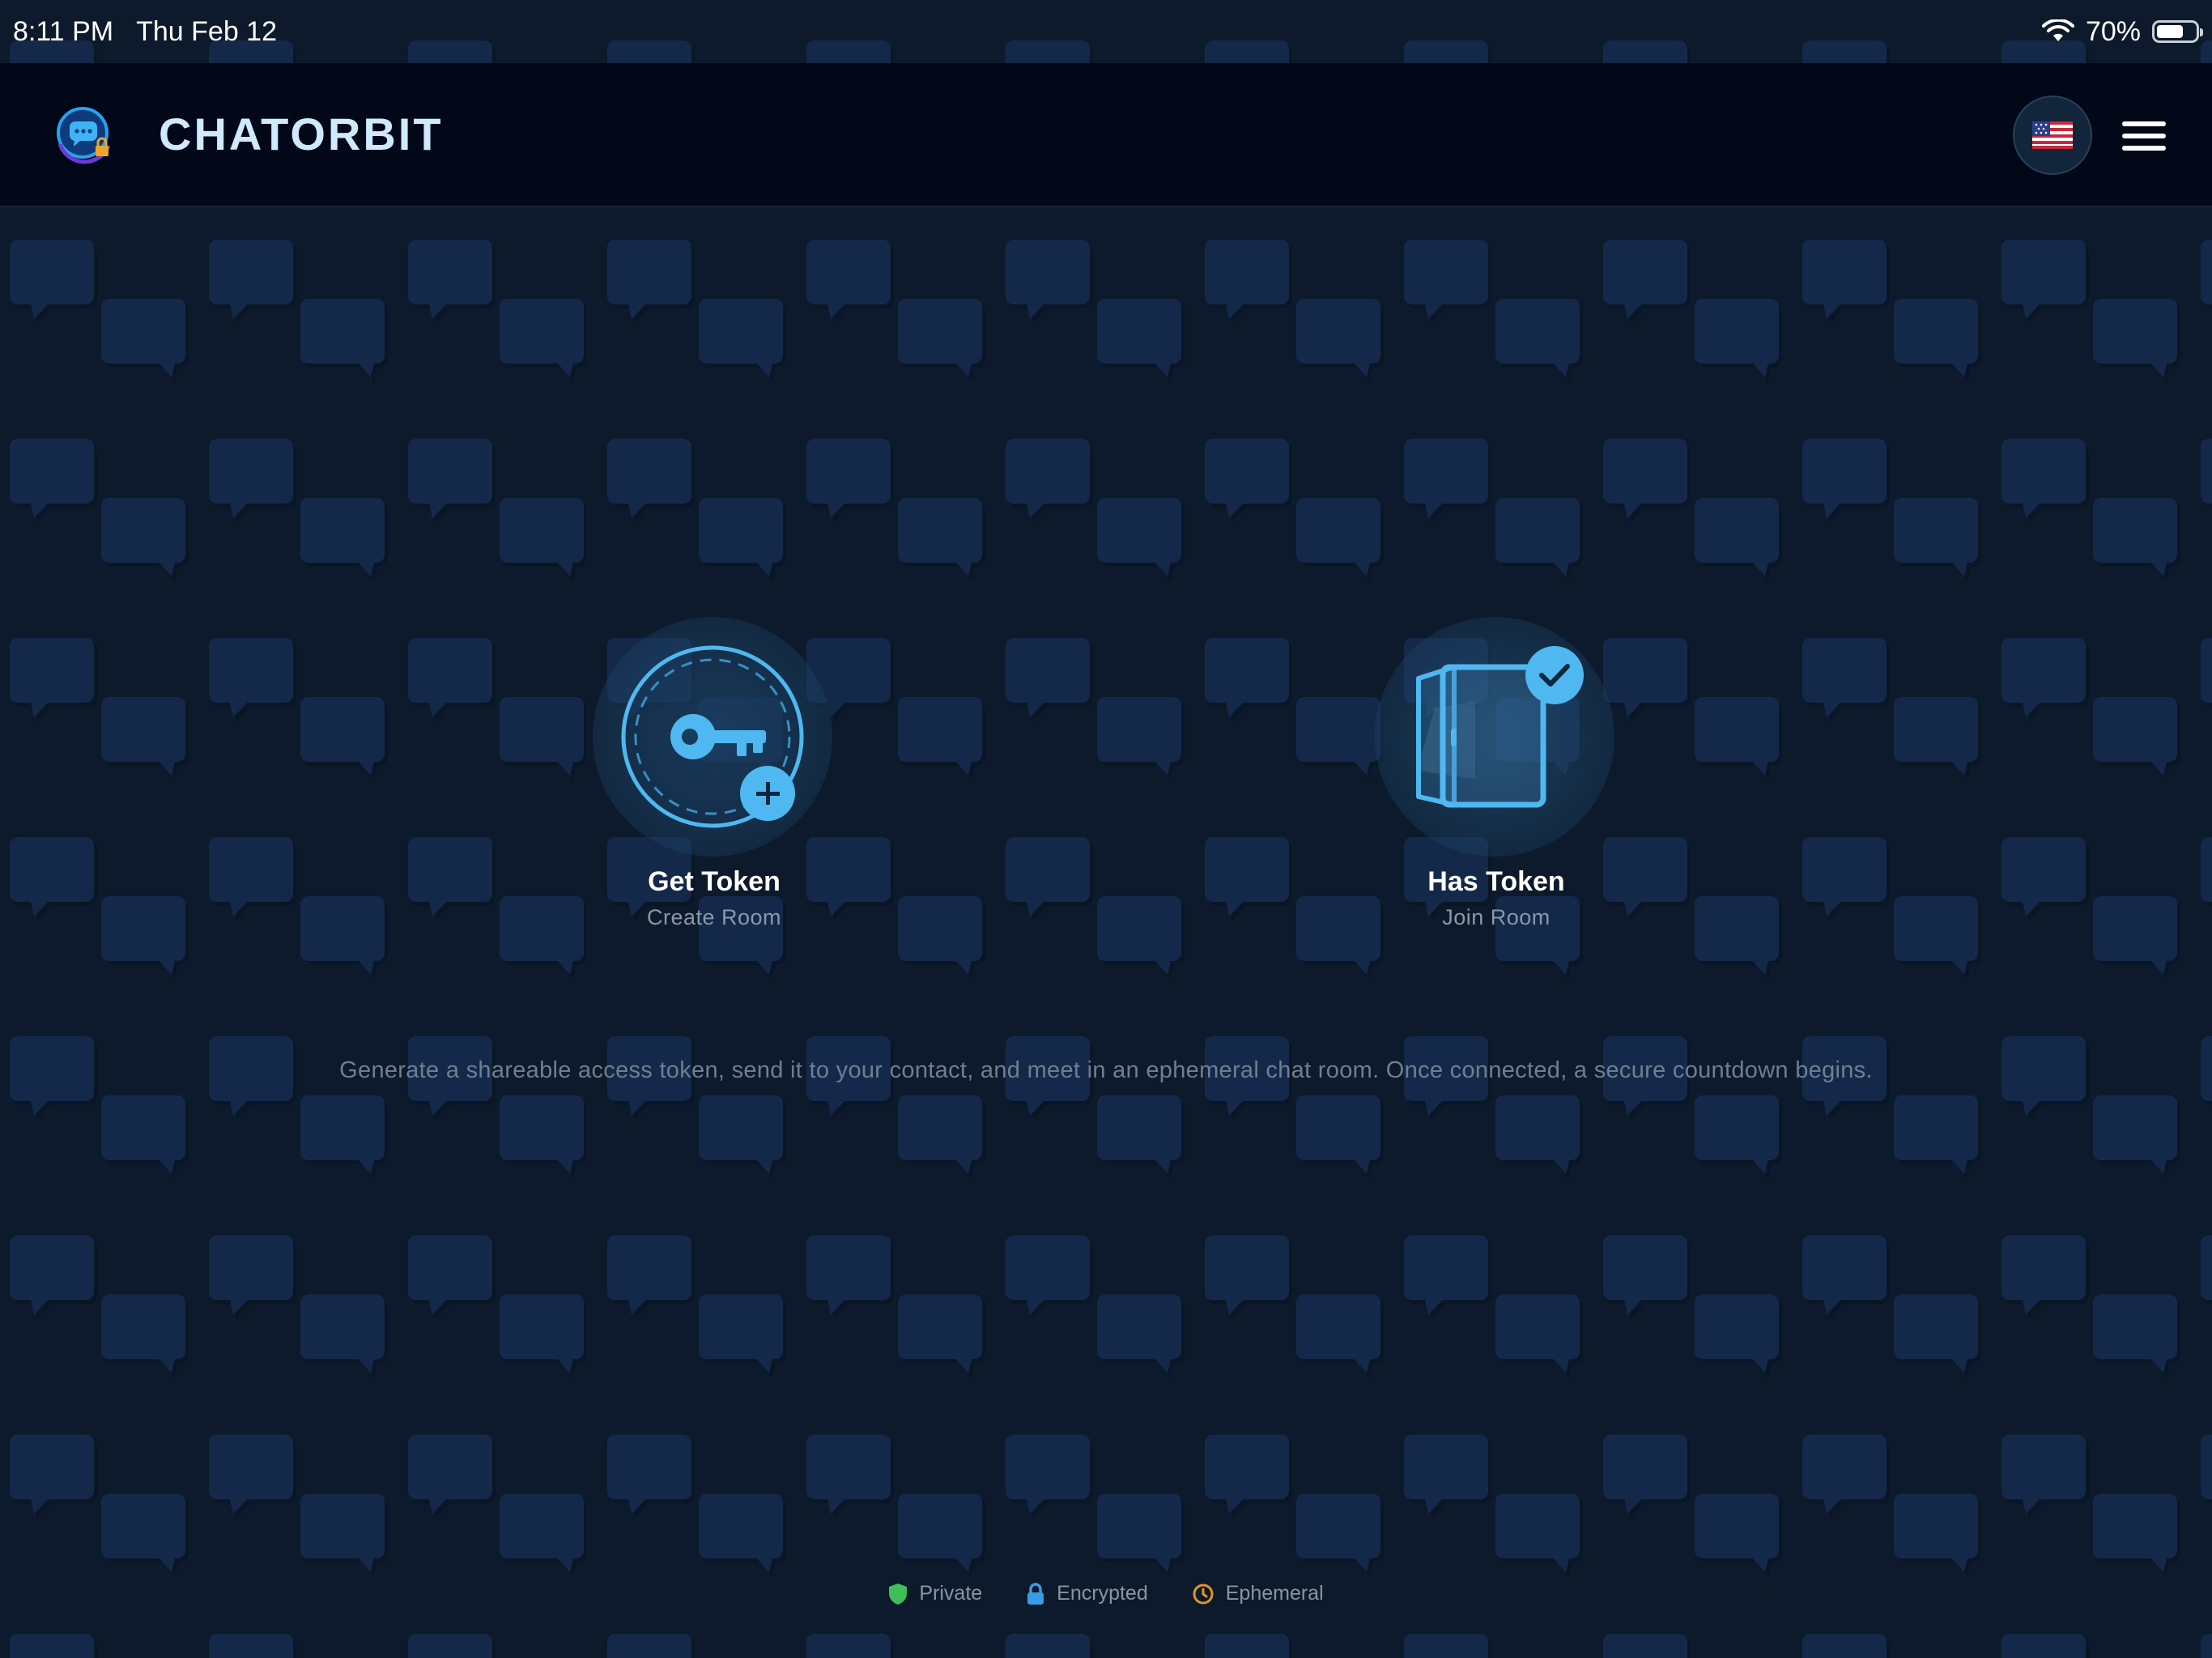  I want to click on status-date: Thu Feb 12, so click(207, 31).